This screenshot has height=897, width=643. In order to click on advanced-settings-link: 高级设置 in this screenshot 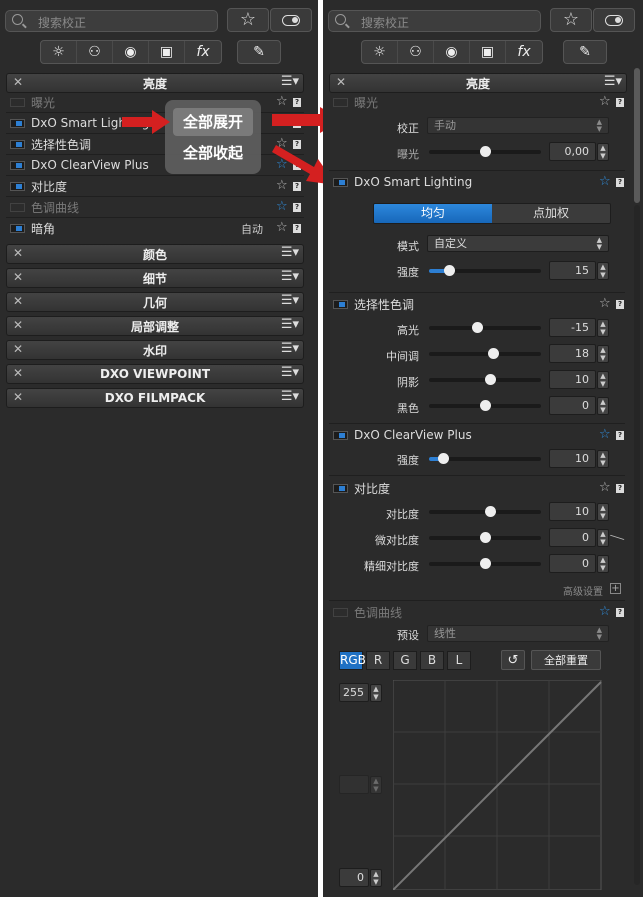, I will do `click(583, 590)`.